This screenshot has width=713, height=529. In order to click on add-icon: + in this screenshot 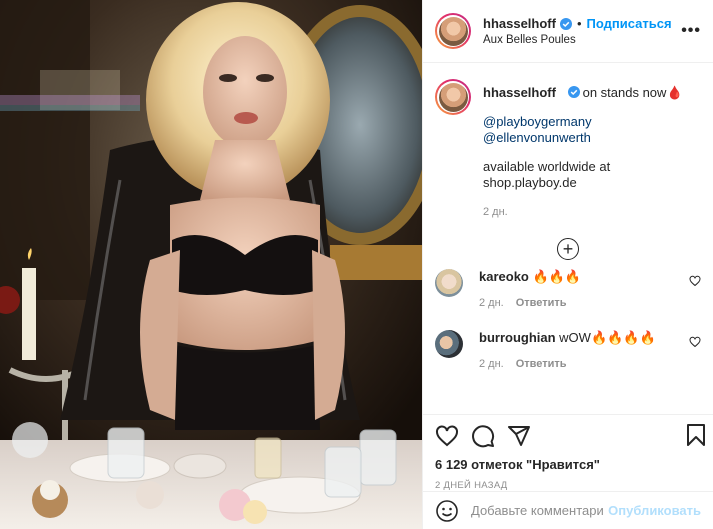, I will do `click(568, 249)`.